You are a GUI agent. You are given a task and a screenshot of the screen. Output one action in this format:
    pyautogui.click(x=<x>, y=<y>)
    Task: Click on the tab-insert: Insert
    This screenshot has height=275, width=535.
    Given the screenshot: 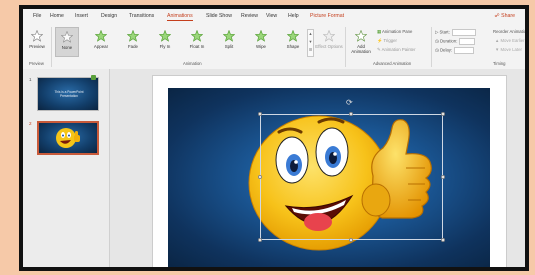 What is the action you would take?
    pyautogui.click(x=81, y=16)
    